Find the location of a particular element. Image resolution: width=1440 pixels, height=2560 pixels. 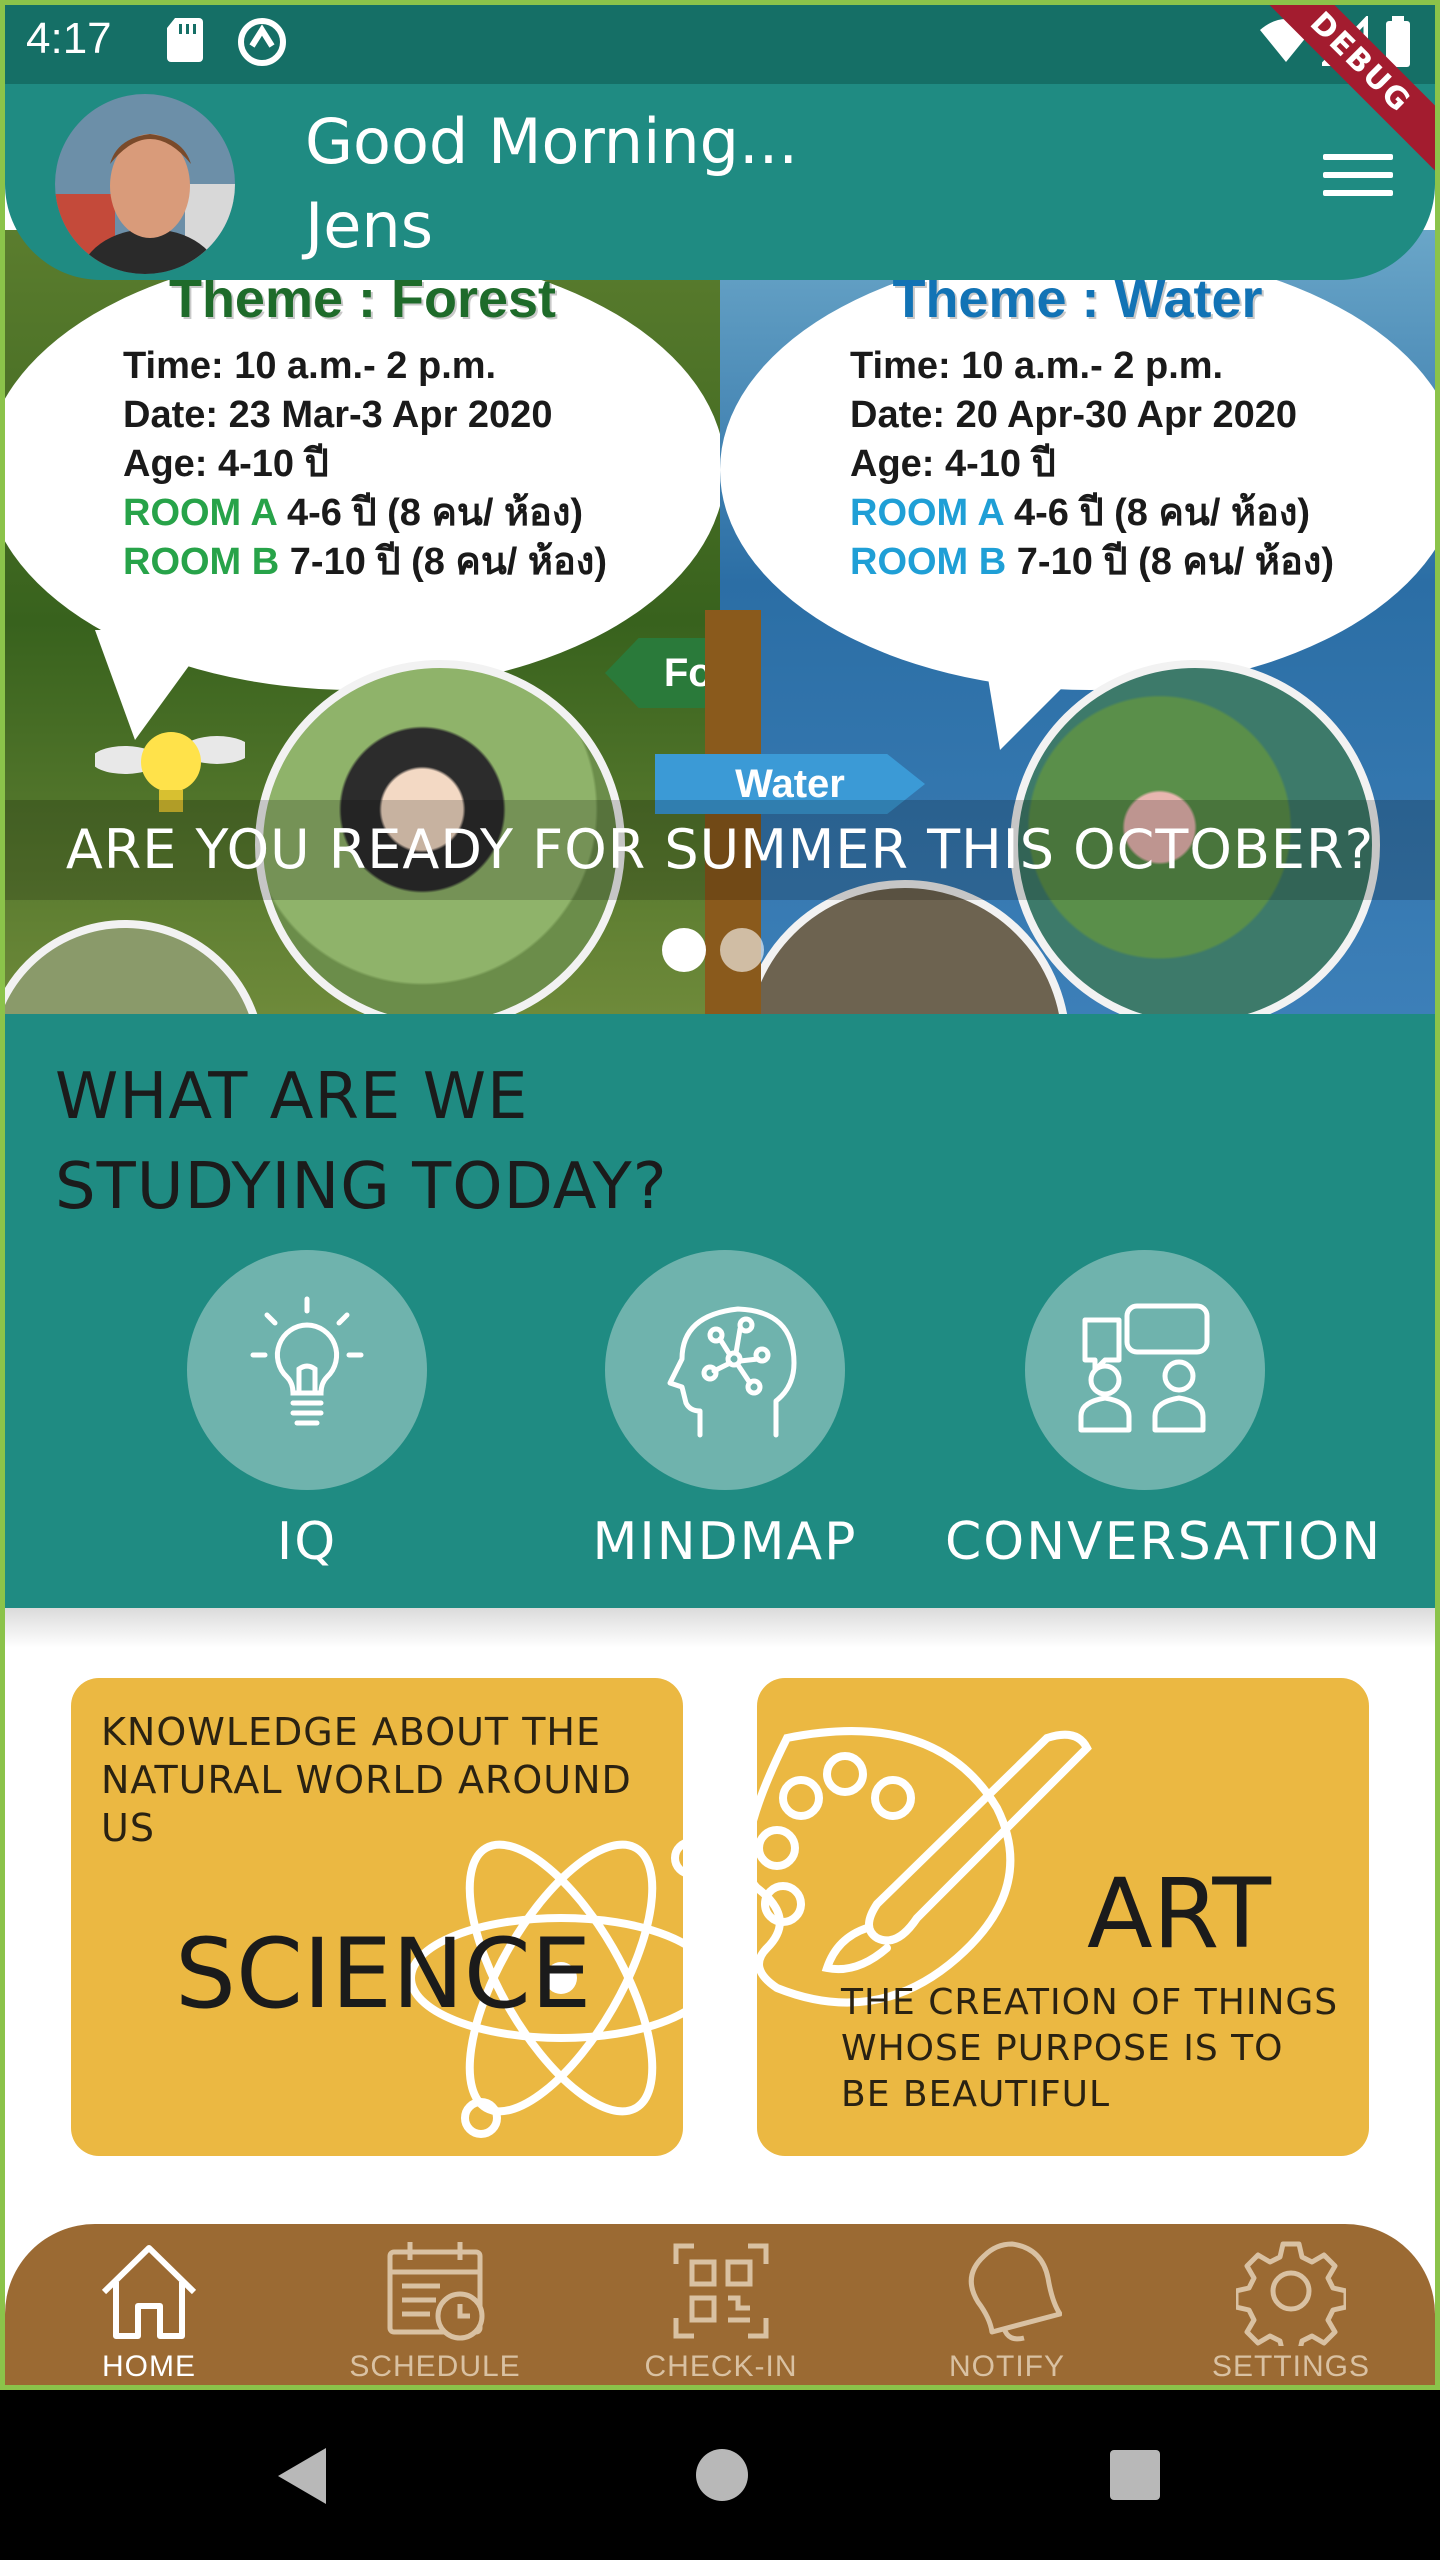

sync-icon is located at coordinates (262, 42).